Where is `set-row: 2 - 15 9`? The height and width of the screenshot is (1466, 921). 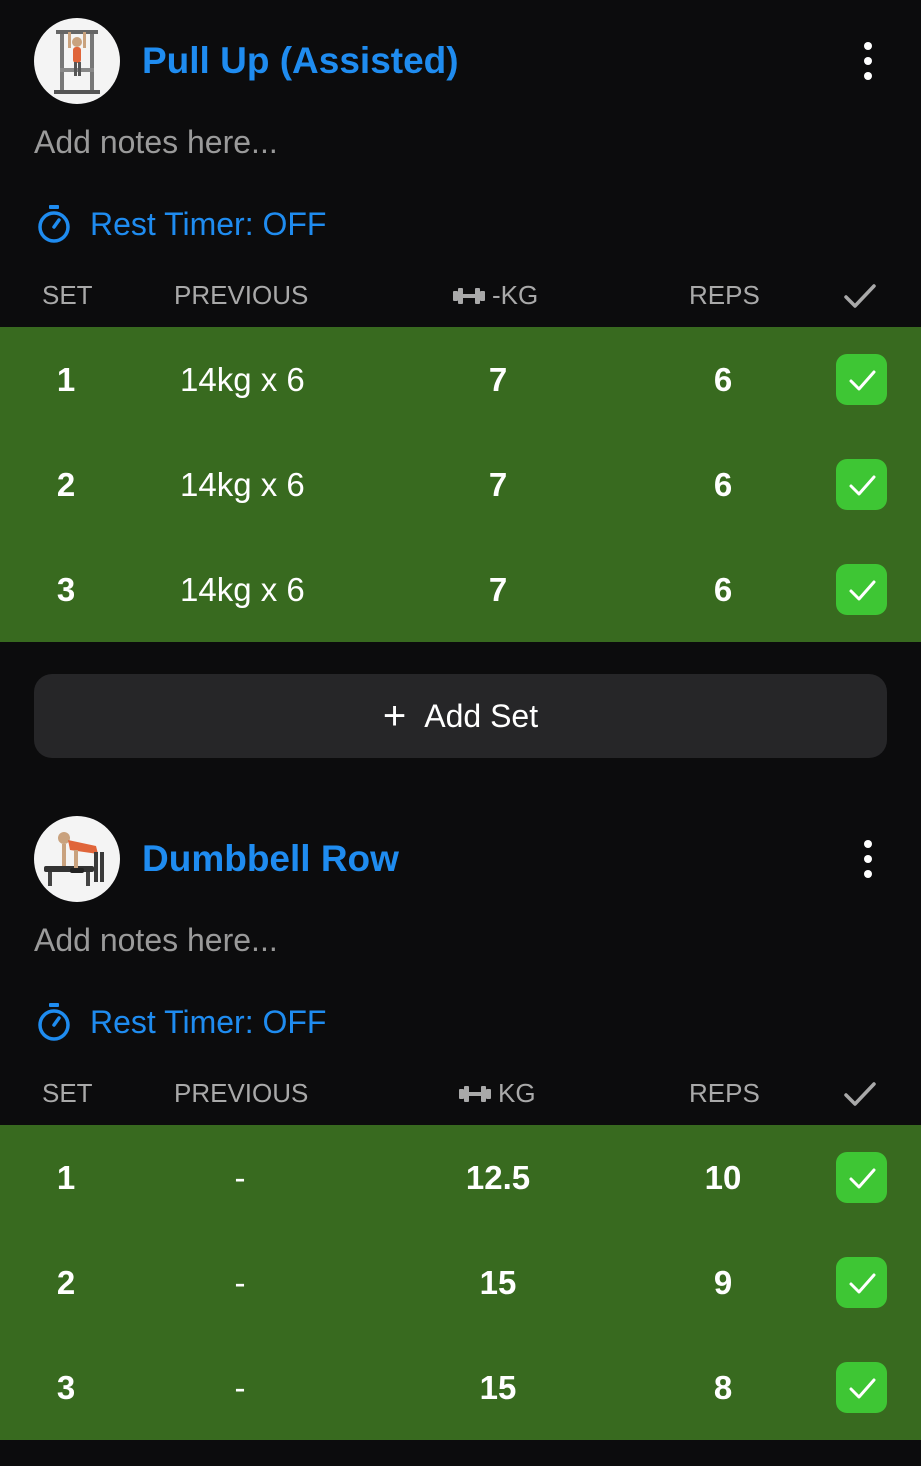
set-row: 2 - 15 9 is located at coordinates (460, 1282).